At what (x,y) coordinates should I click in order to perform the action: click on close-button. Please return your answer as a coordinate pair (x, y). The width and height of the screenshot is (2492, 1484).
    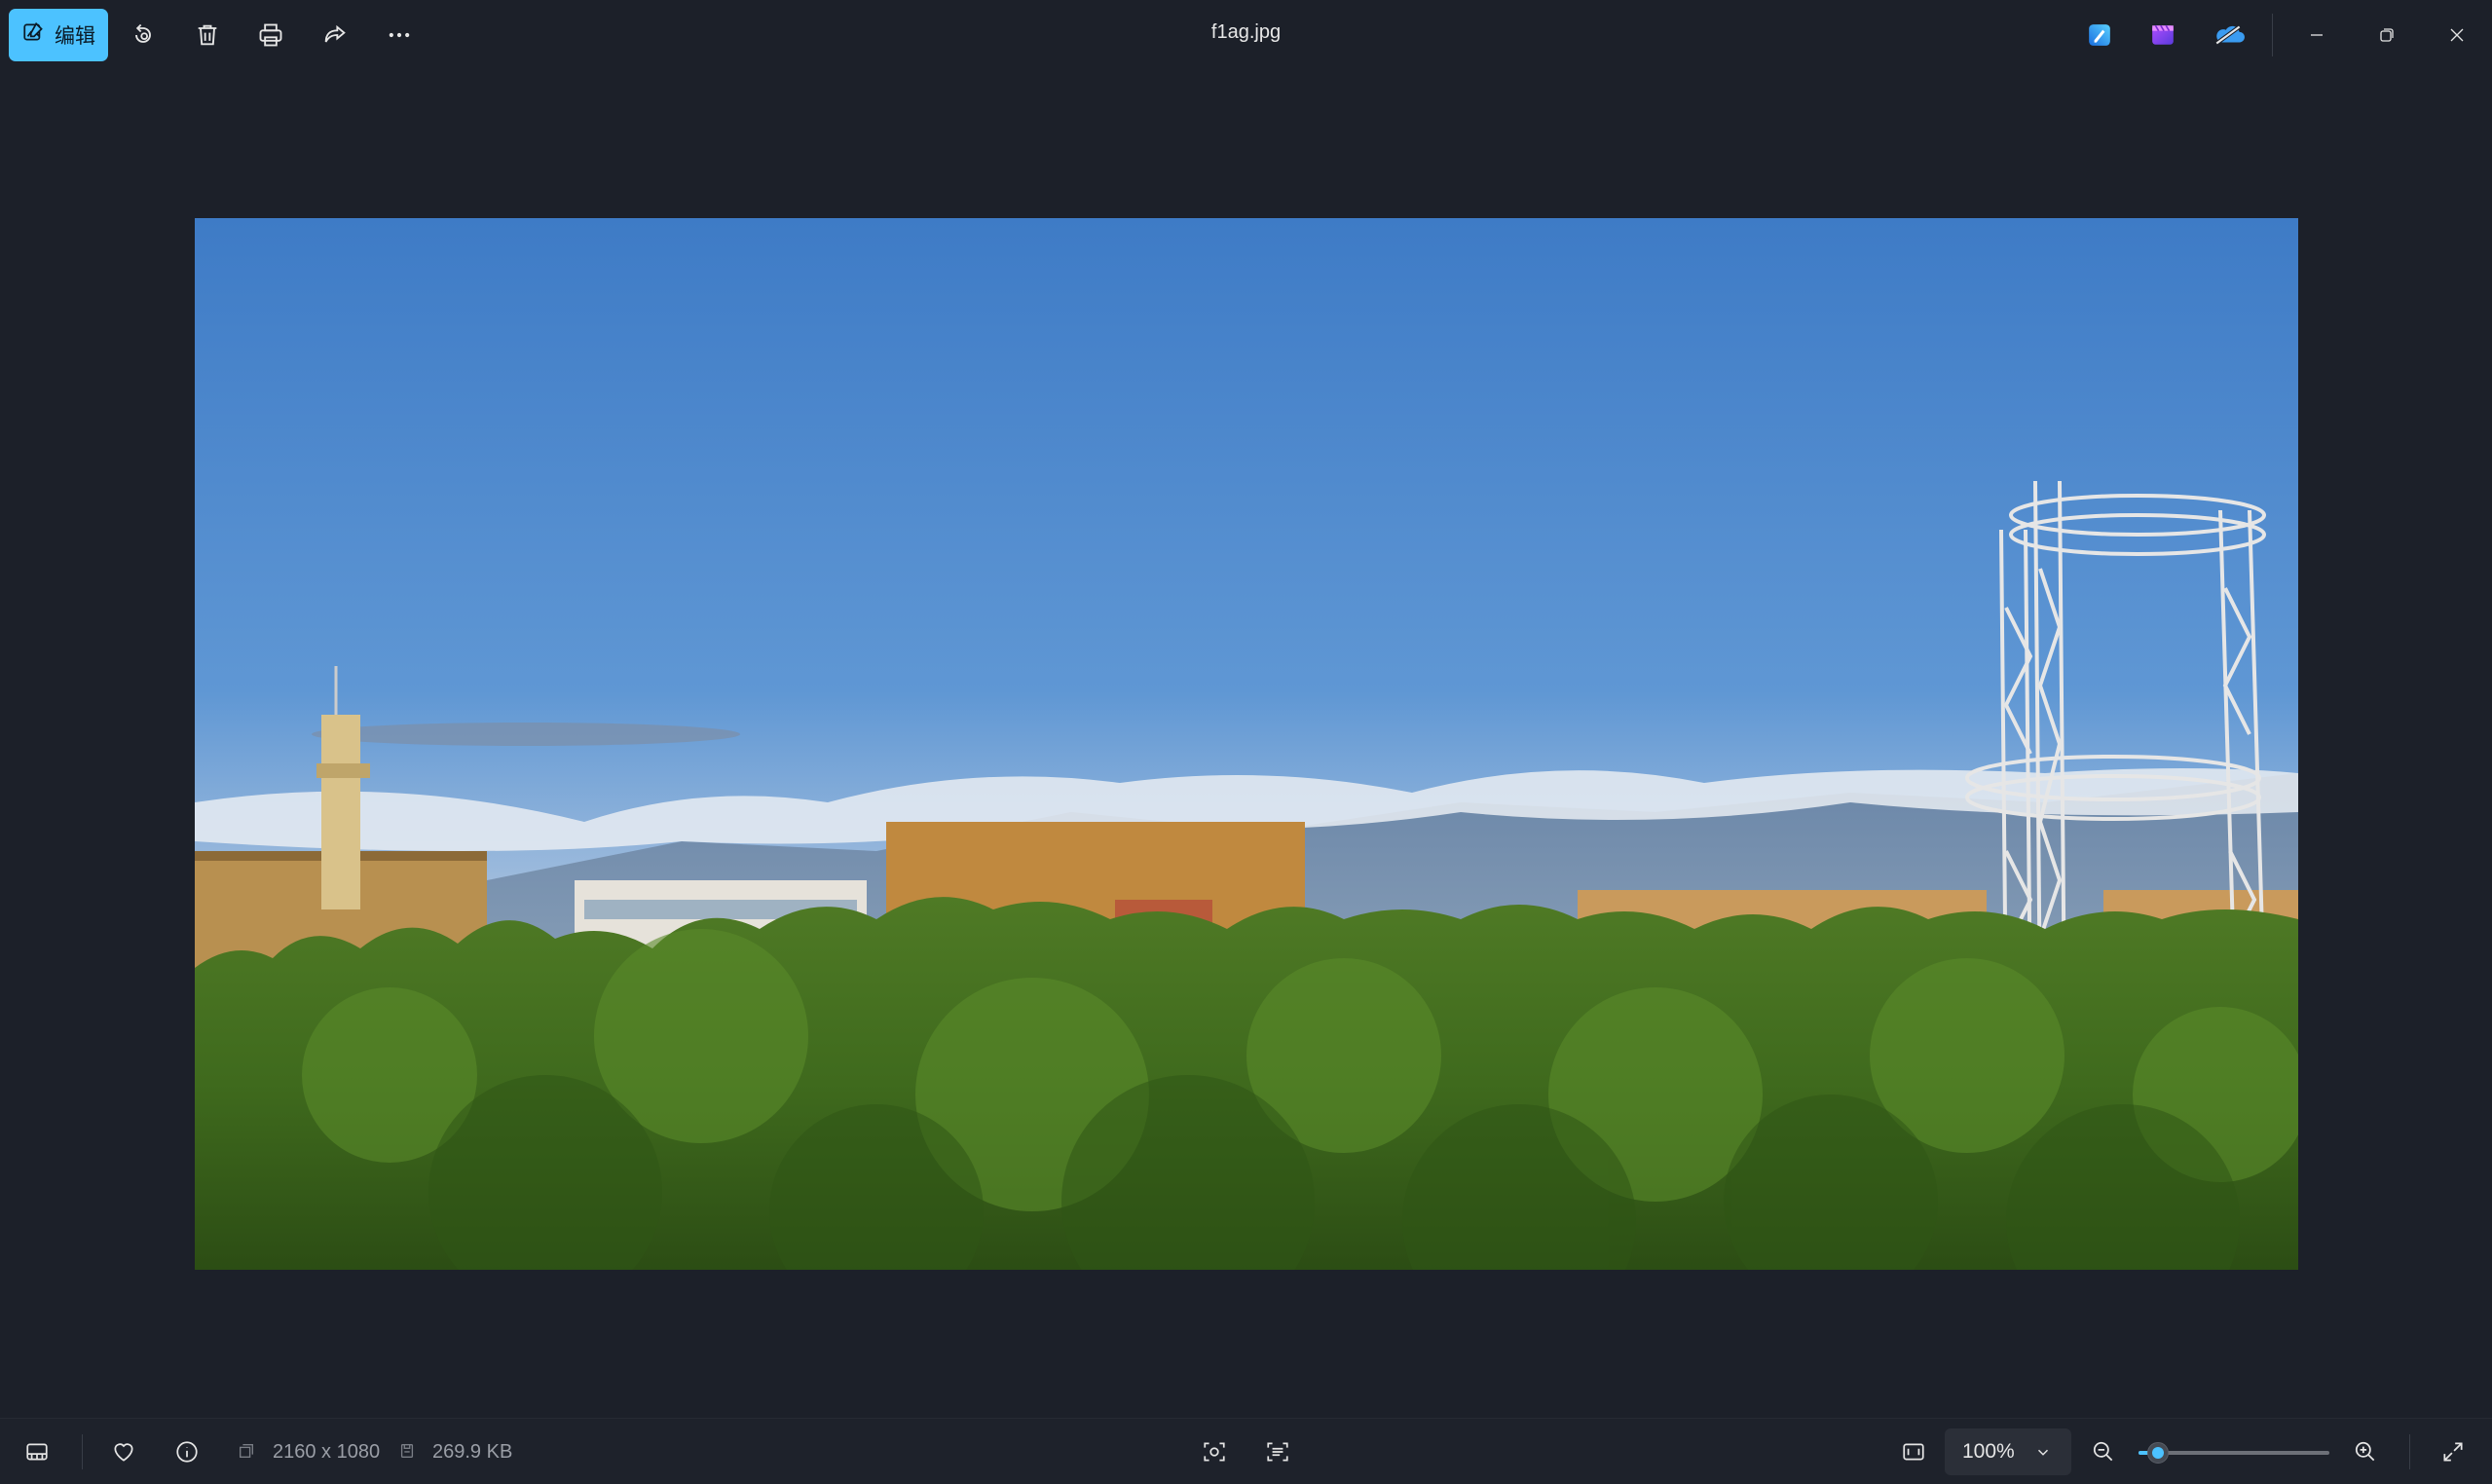
    Looking at the image, I should click on (2457, 35).